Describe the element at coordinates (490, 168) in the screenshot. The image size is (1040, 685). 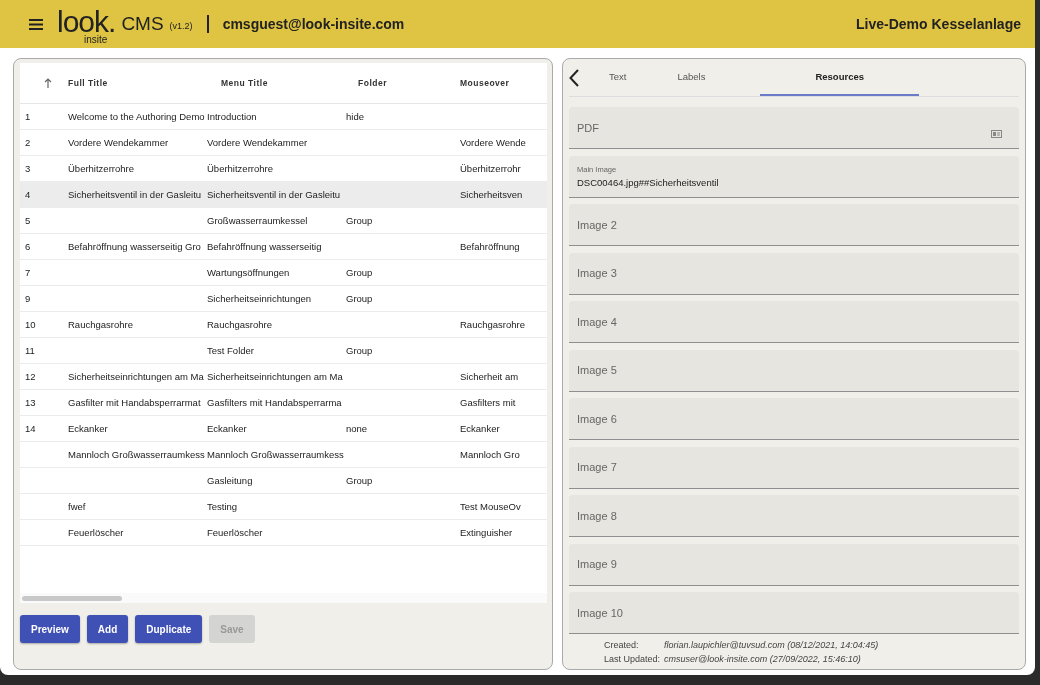
I see `table-cell: Überhitzerrohr` at that location.